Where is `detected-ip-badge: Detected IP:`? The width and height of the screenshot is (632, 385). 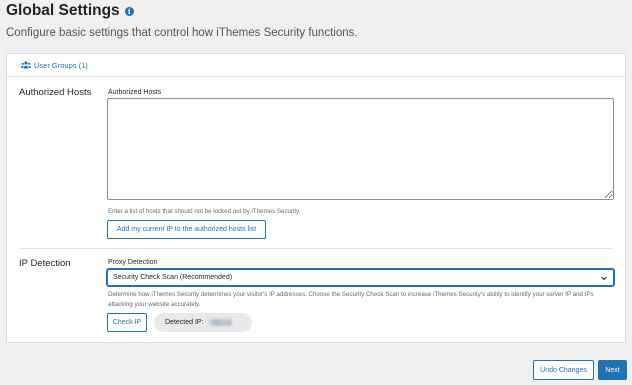
detected-ip-badge: Detected IP: is located at coordinates (203, 322).